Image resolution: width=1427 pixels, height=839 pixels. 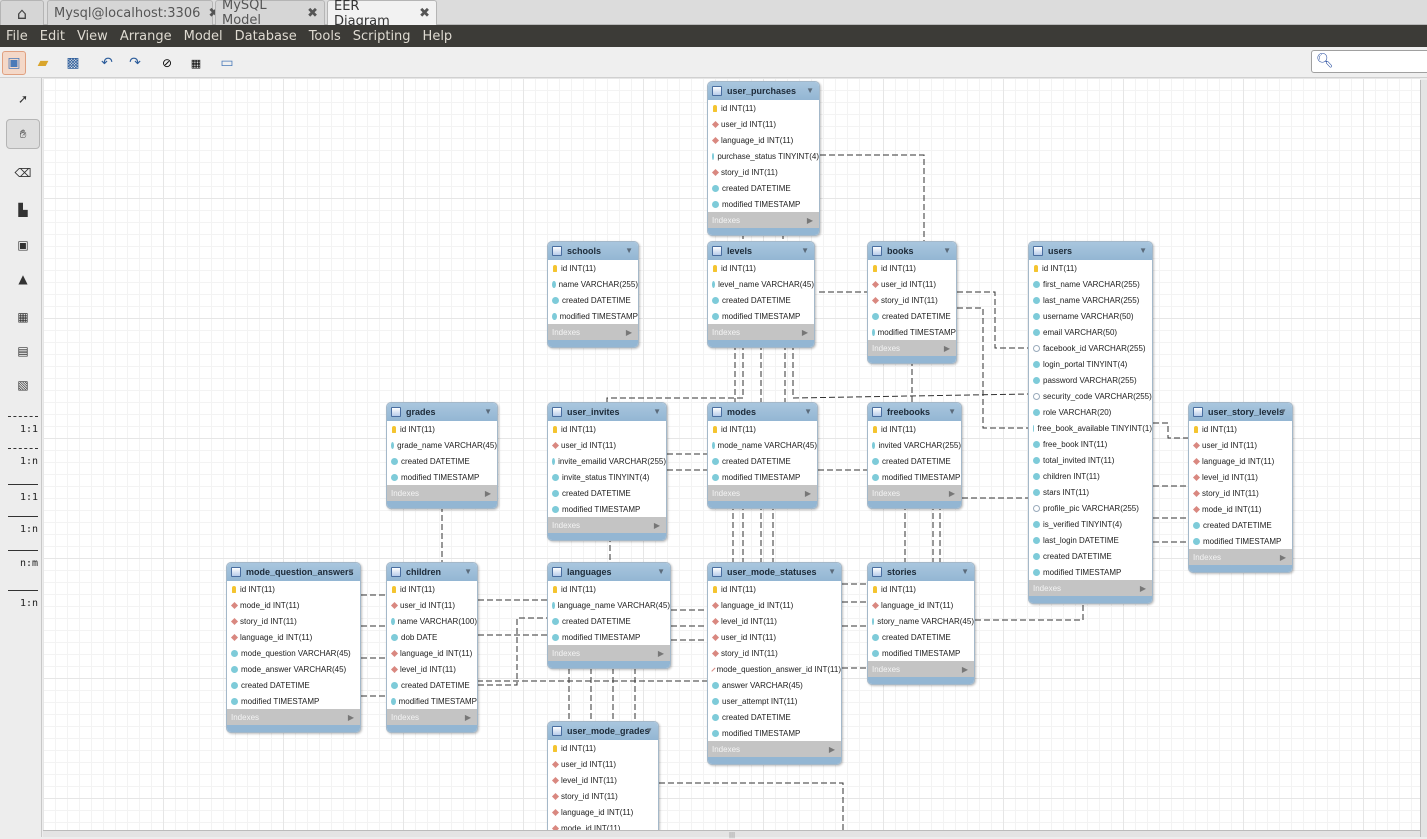 What do you see at coordinates (43, 63) in the screenshot?
I see `open-button: ▰` at bounding box center [43, 63].